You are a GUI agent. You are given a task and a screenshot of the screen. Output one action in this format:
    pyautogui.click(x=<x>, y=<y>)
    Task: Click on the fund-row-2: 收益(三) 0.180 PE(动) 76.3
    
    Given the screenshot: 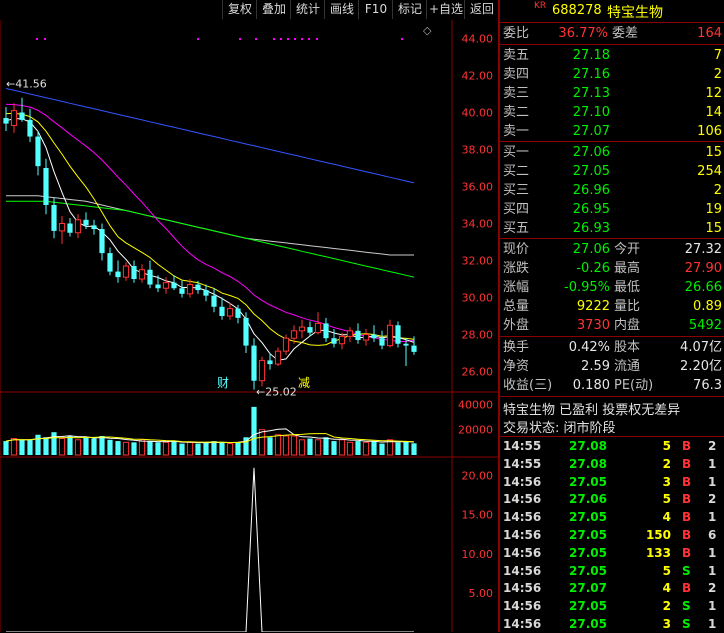 What is the action you would take?
    pyautogui.click(x=612, y=385)
    